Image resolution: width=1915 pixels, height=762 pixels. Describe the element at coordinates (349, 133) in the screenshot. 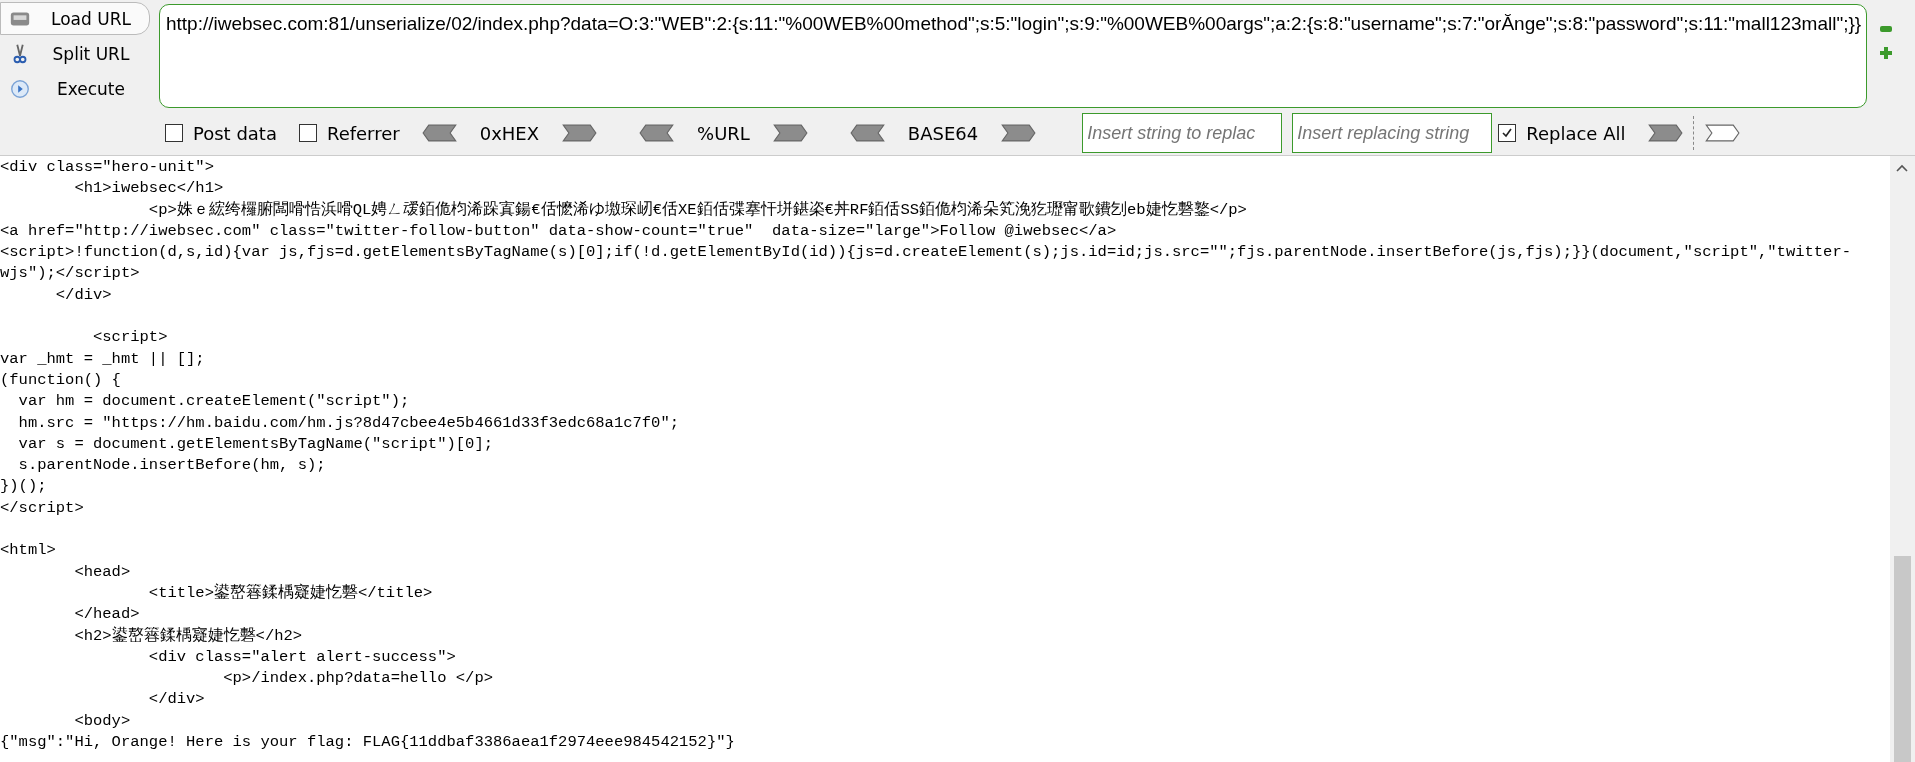

I see `checkbox: Referrer` at that location.